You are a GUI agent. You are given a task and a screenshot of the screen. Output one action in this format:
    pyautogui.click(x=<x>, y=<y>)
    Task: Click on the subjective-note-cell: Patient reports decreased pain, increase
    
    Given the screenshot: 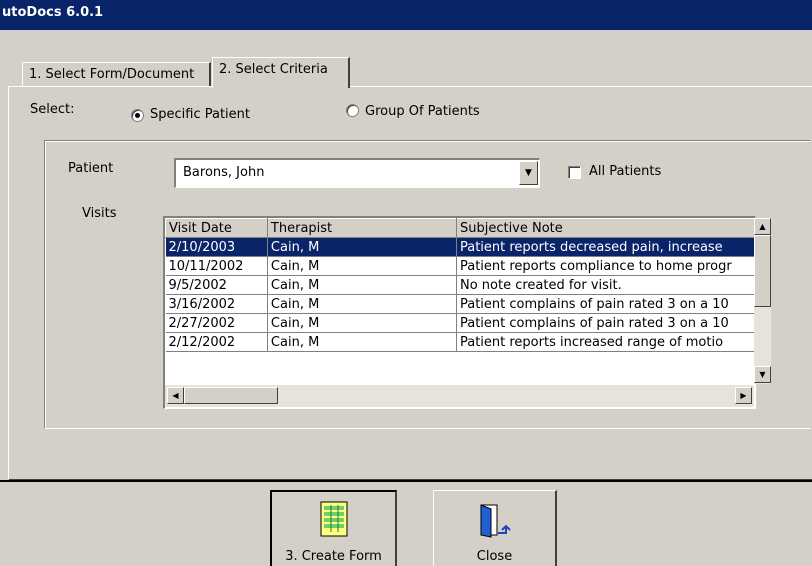 What is the action you would take?
    pyautogui.click(x=605, y=247)
    